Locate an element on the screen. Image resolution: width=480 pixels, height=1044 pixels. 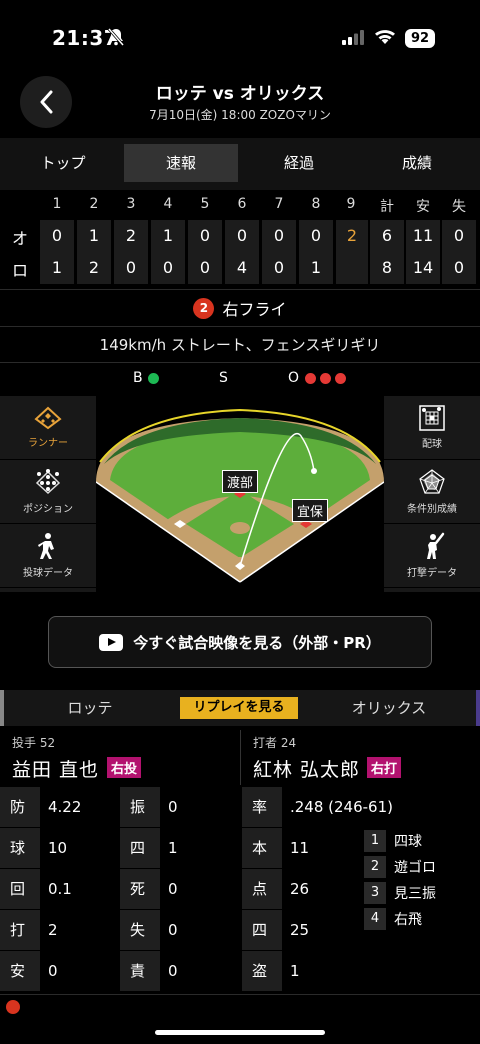
team-tab-away: オリックス is located at coordinates (389, 708).